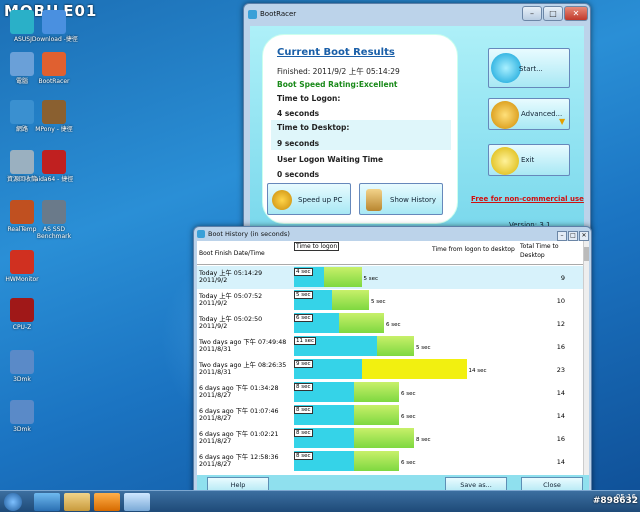  I want to click on col-total: Total Time to Desktop, so click(539, 251).